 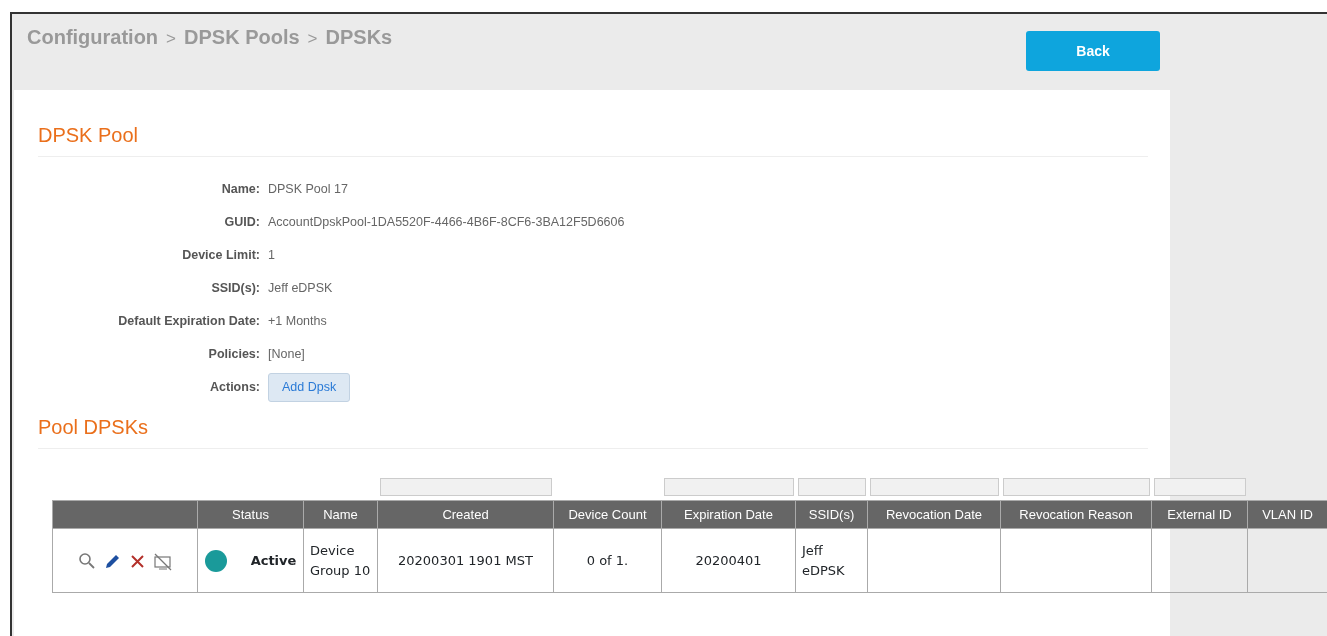 What do you see at coordinates (162, 561) in the screenshot?
I see `screen-off-icon` at bounding box center [162, 561].